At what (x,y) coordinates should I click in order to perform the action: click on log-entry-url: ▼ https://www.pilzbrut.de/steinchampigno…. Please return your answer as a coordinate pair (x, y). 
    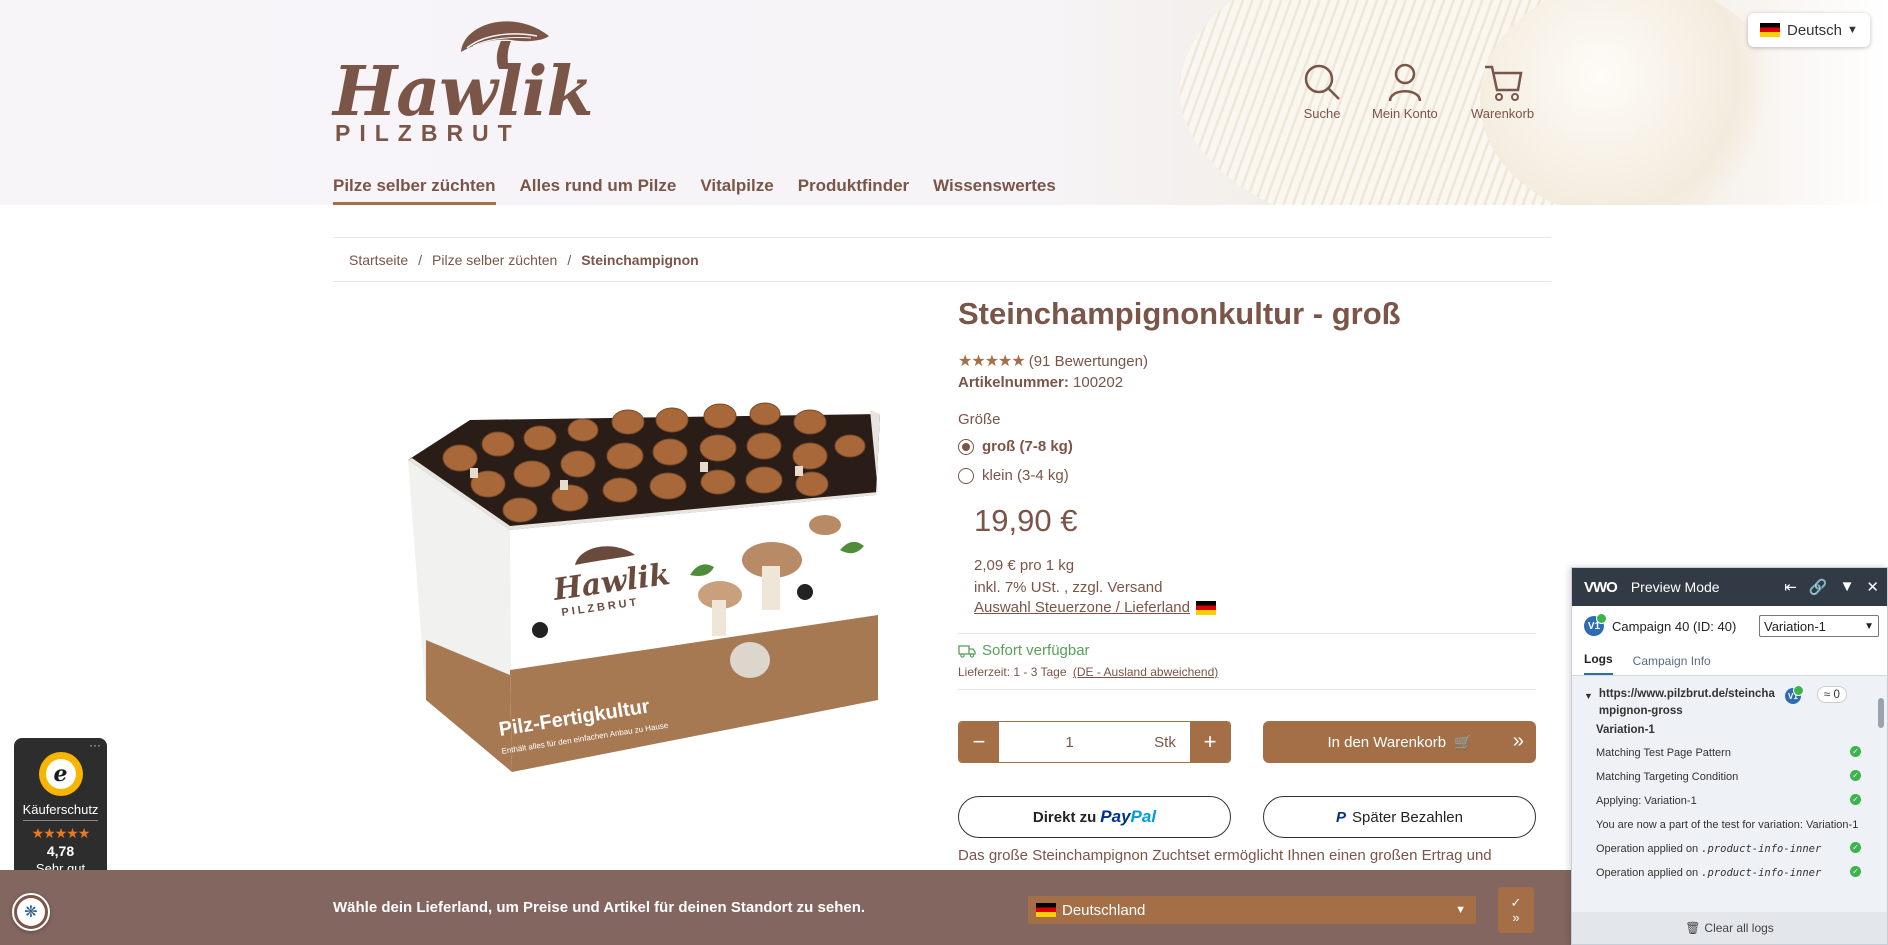
    Looking at the image, I should click on (1722, 702).